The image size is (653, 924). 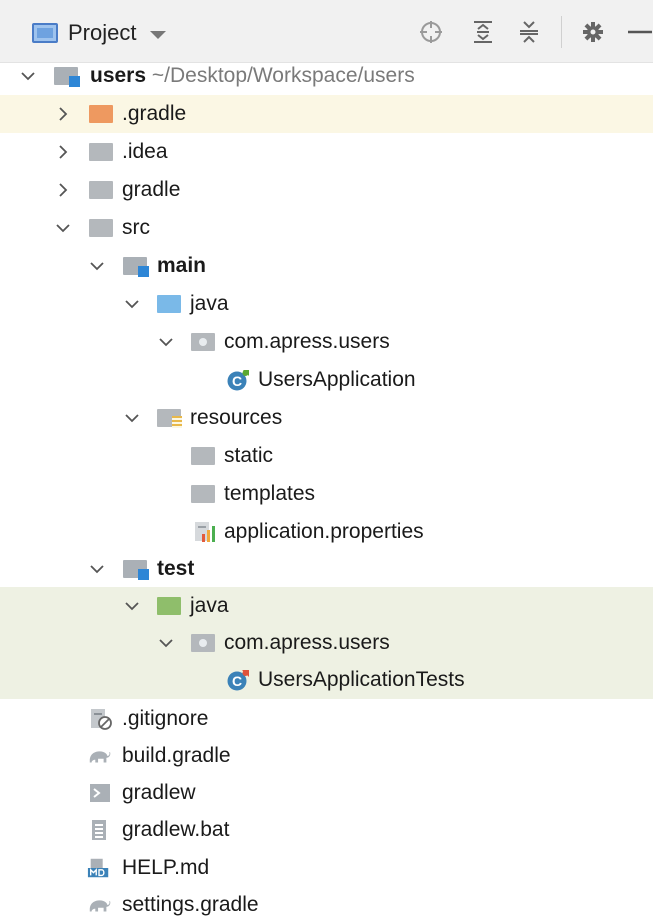 I want to click on tree-node-gradle: gradle, so click(x=326, y=190).